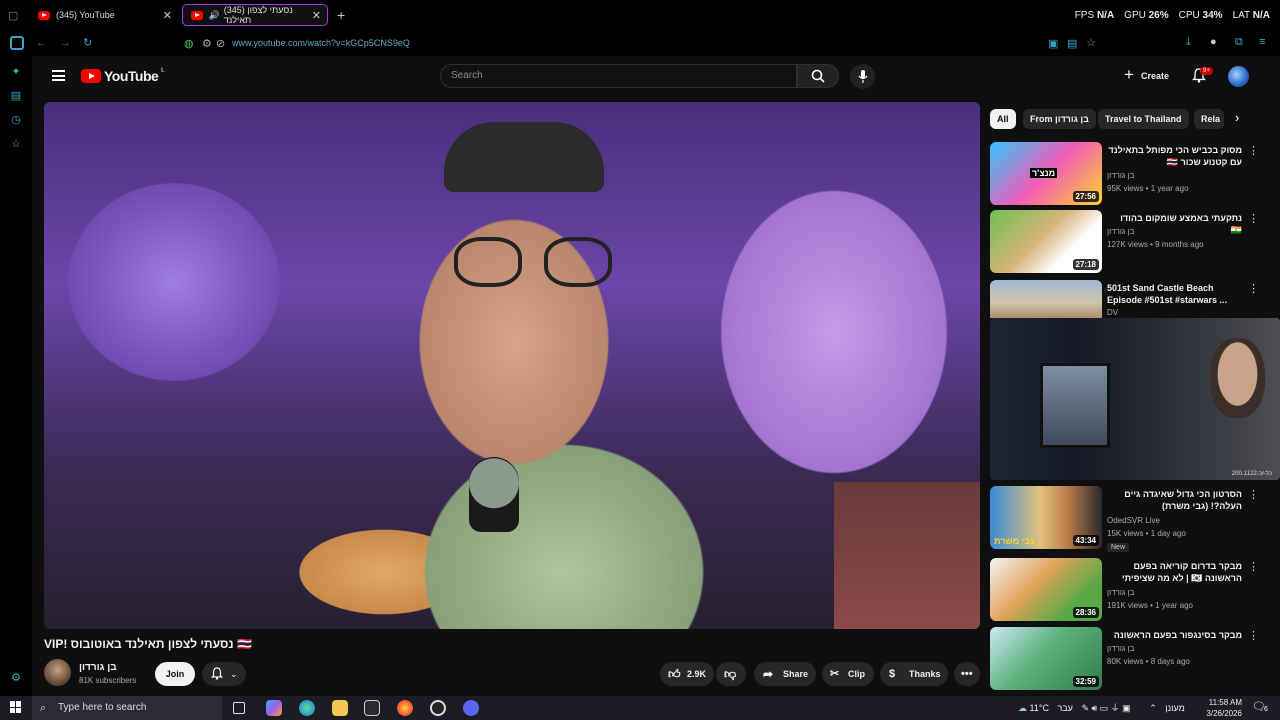 The image size is (1280, 720). What do you see at coordinates (471, 708) in the screenshot?
I see `discord-icon` at bounding box center [471, 708].